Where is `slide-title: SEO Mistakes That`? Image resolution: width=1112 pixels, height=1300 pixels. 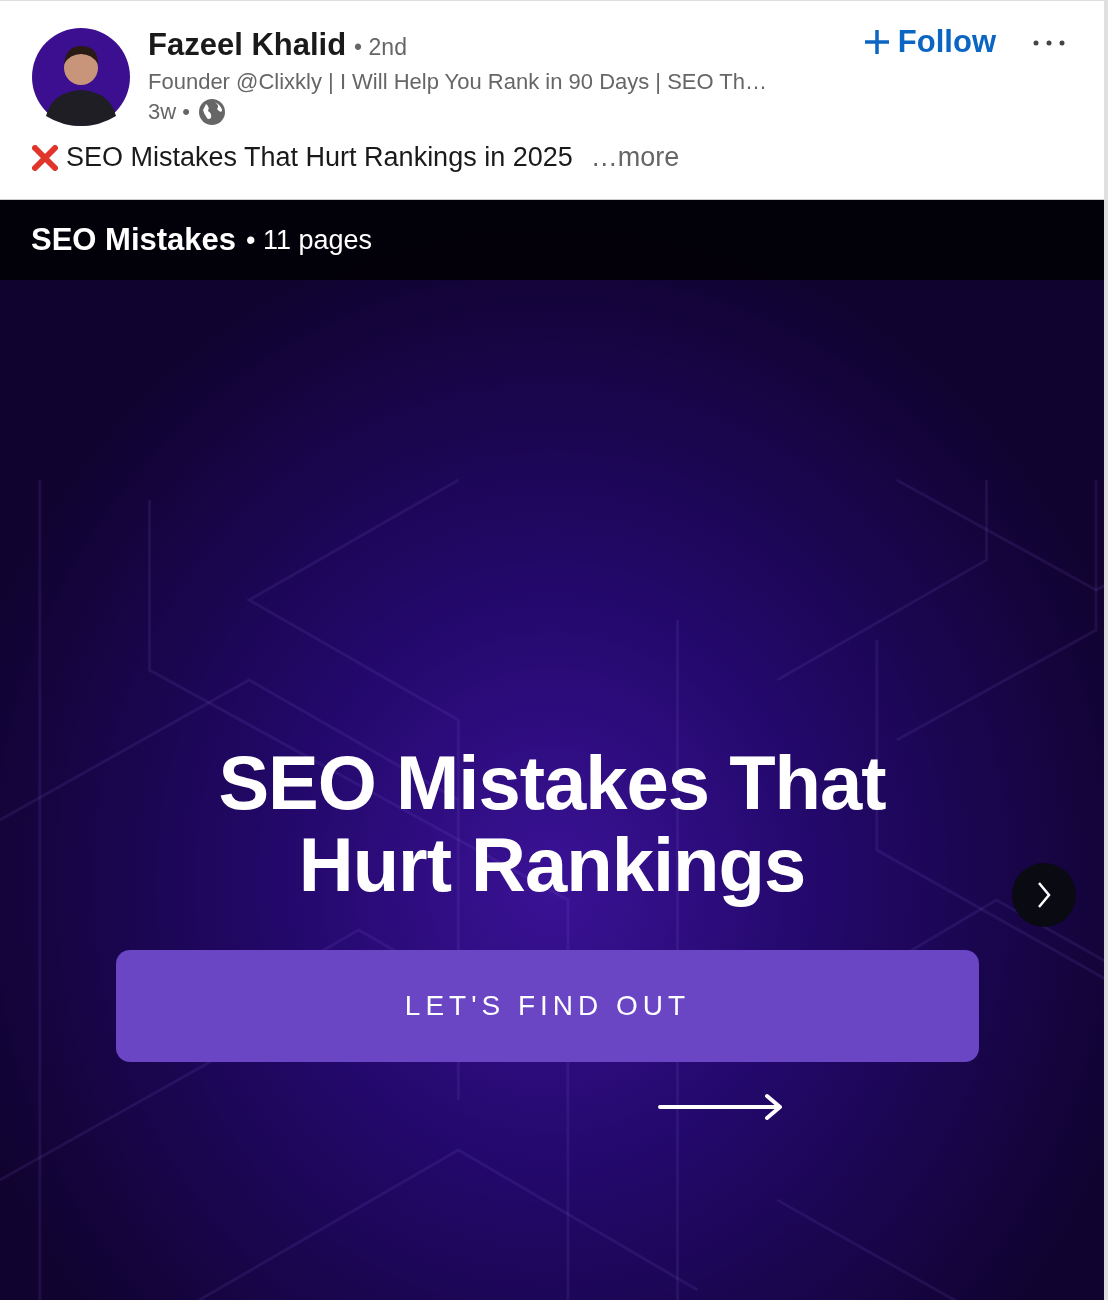 slide-title: SEO Mistakes That is located at coordinates (552, 783).